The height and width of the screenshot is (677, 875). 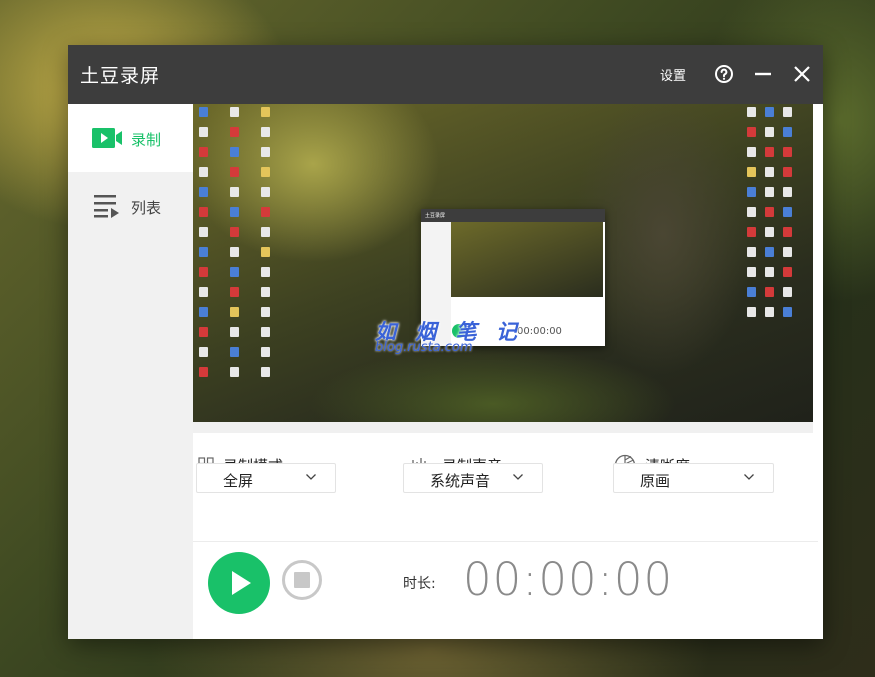 I want to click on start-record-button, so click(x=239, y=583).